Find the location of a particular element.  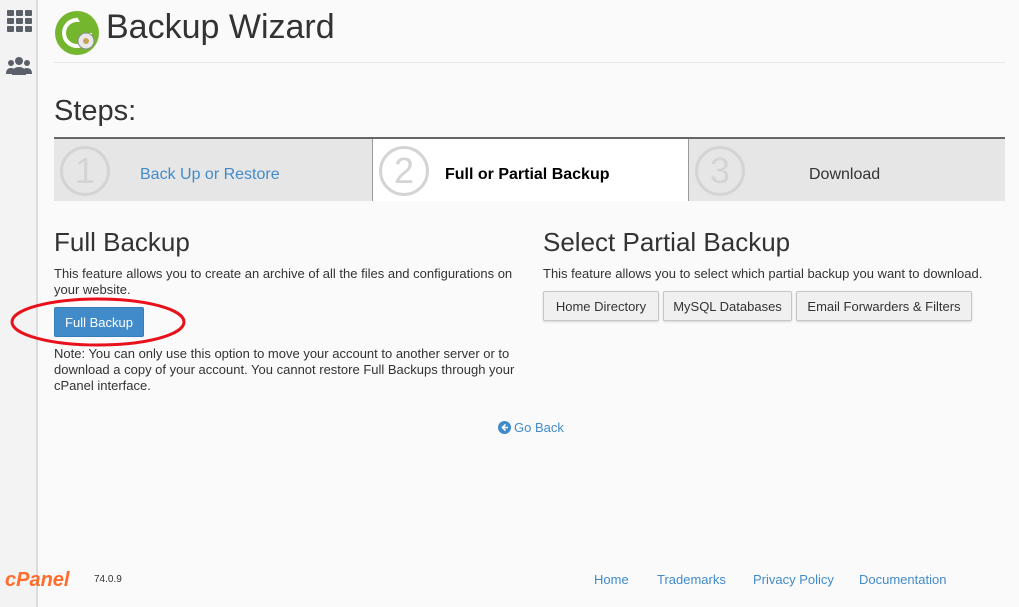

partial-backup-heading: Select Partial Backup is located at coordinates (667, 242).